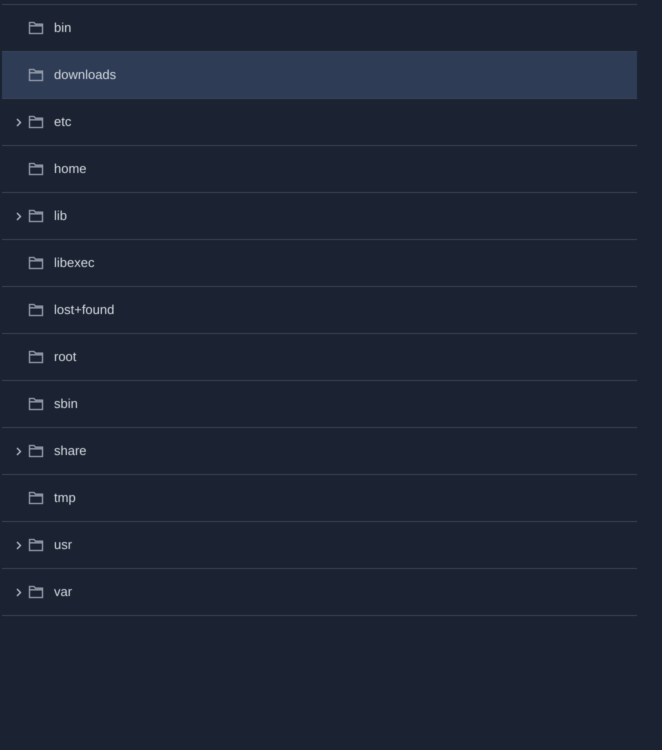  I want to click on folder-name: share, so click(70, 451).